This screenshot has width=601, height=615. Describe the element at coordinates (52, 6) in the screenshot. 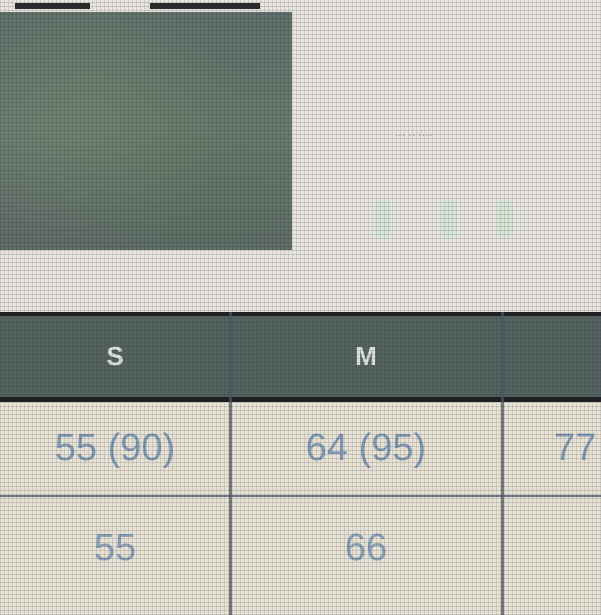

I see `top-bar-left` at that location.